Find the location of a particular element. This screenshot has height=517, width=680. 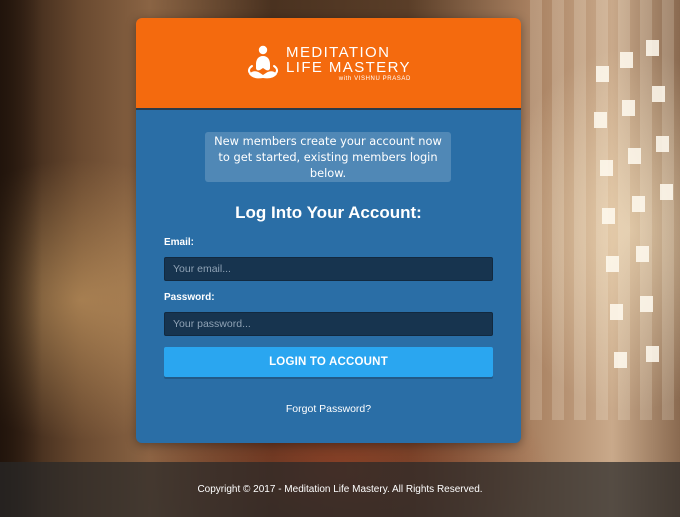

background-pillar is located at coordinates (21, 258).